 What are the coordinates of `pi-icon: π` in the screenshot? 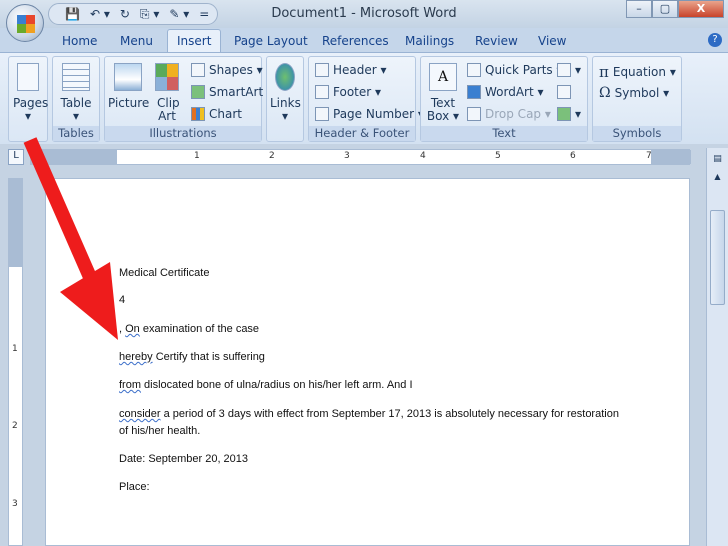 It's located at (604, 72).